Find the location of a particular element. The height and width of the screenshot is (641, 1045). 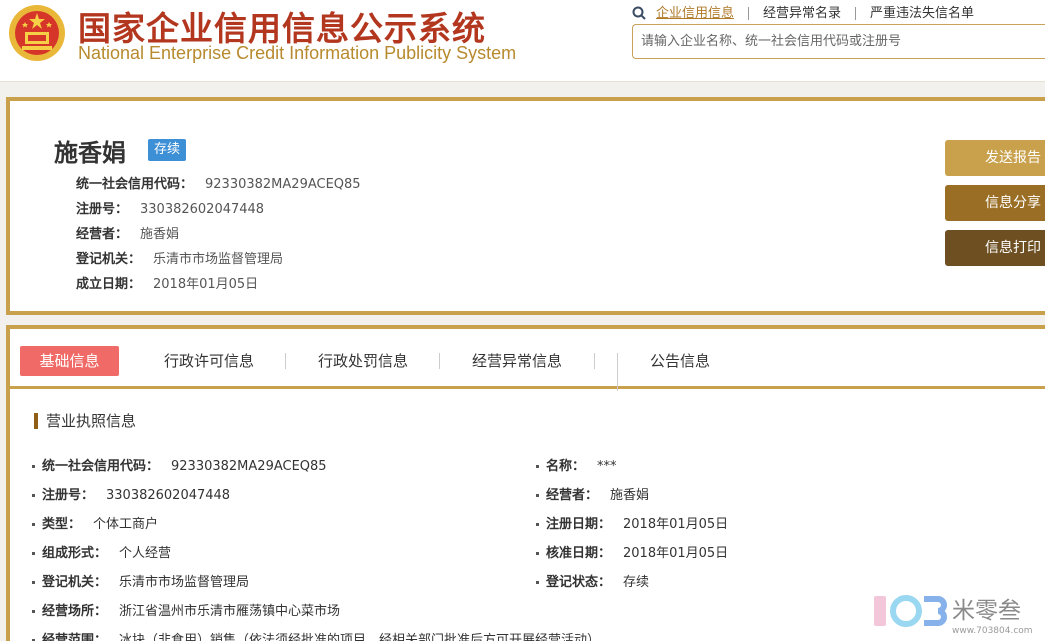

field-reg-date: 注册日期： 2018年01月05日 is located at coordinates (632, 522).